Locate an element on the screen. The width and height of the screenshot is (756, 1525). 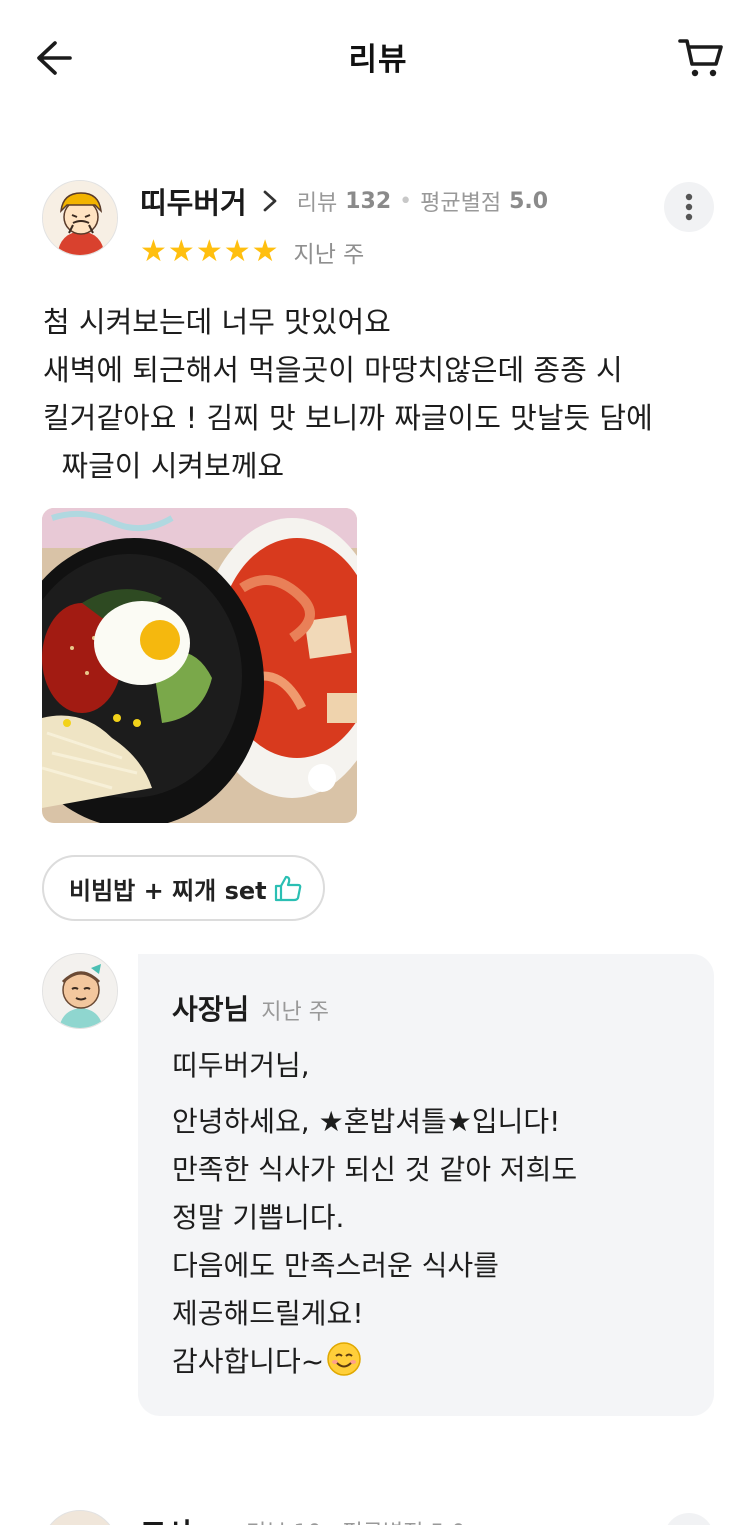
chevron-right-icon is located at coordinates (270, 201).